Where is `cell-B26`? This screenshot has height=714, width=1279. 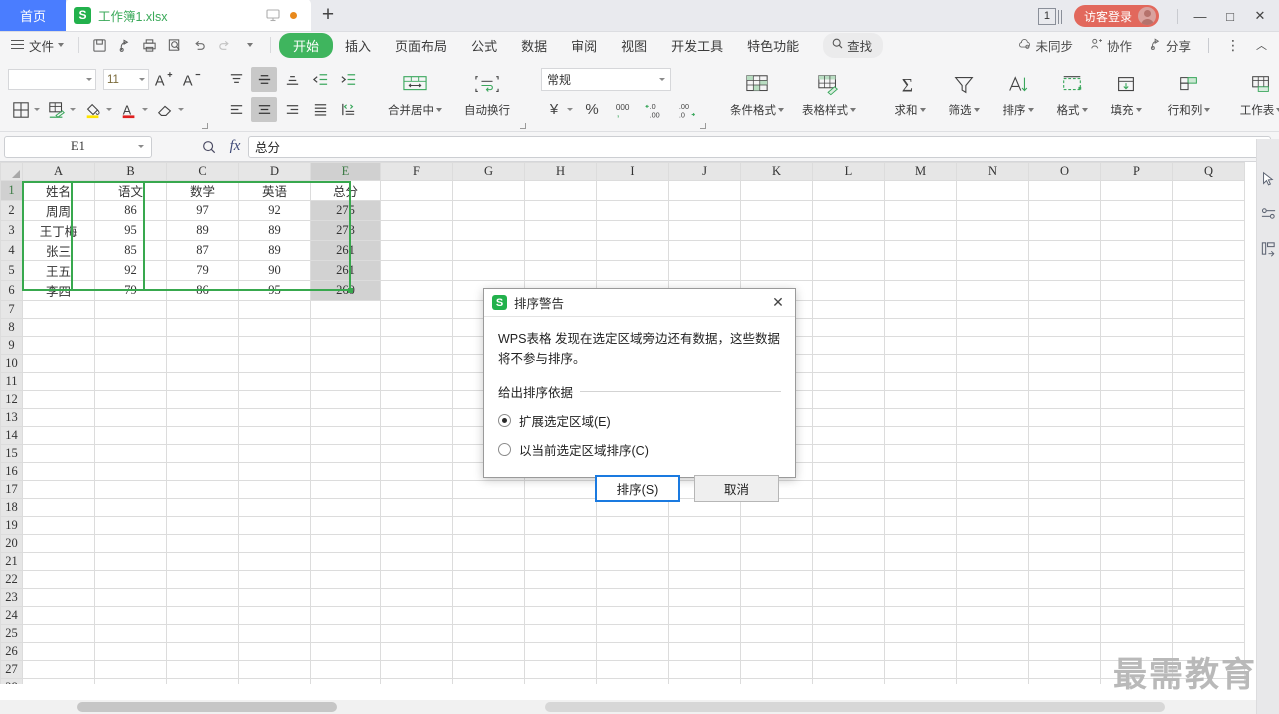
cell-B26 is located at coordinates (130, 651).